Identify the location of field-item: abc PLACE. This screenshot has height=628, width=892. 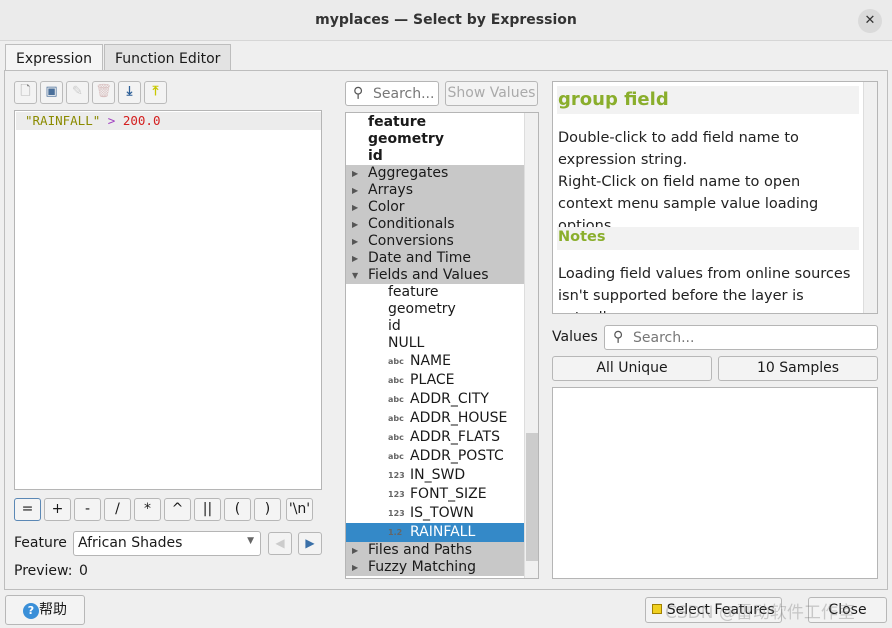
(435, 380).